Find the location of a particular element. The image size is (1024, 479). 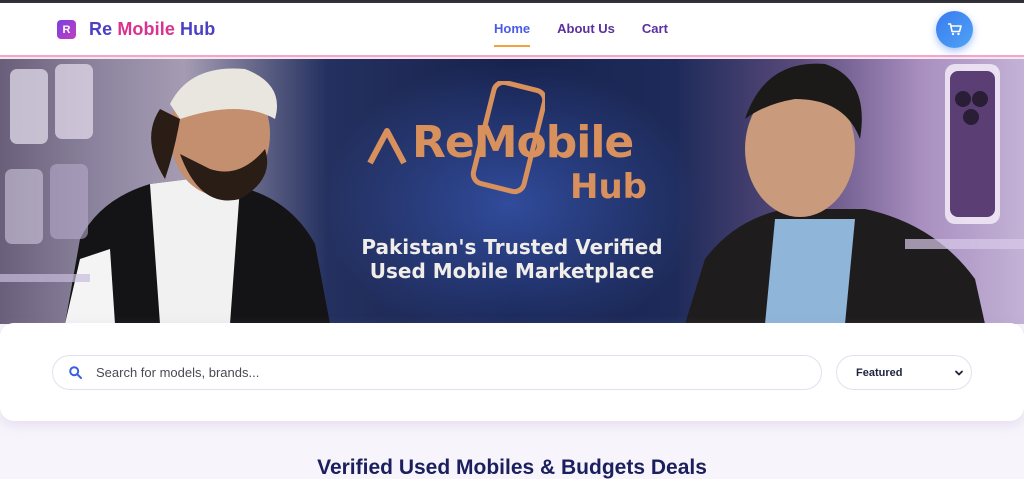

brand-name-hub: Hub is located at coordinates (198, 29).